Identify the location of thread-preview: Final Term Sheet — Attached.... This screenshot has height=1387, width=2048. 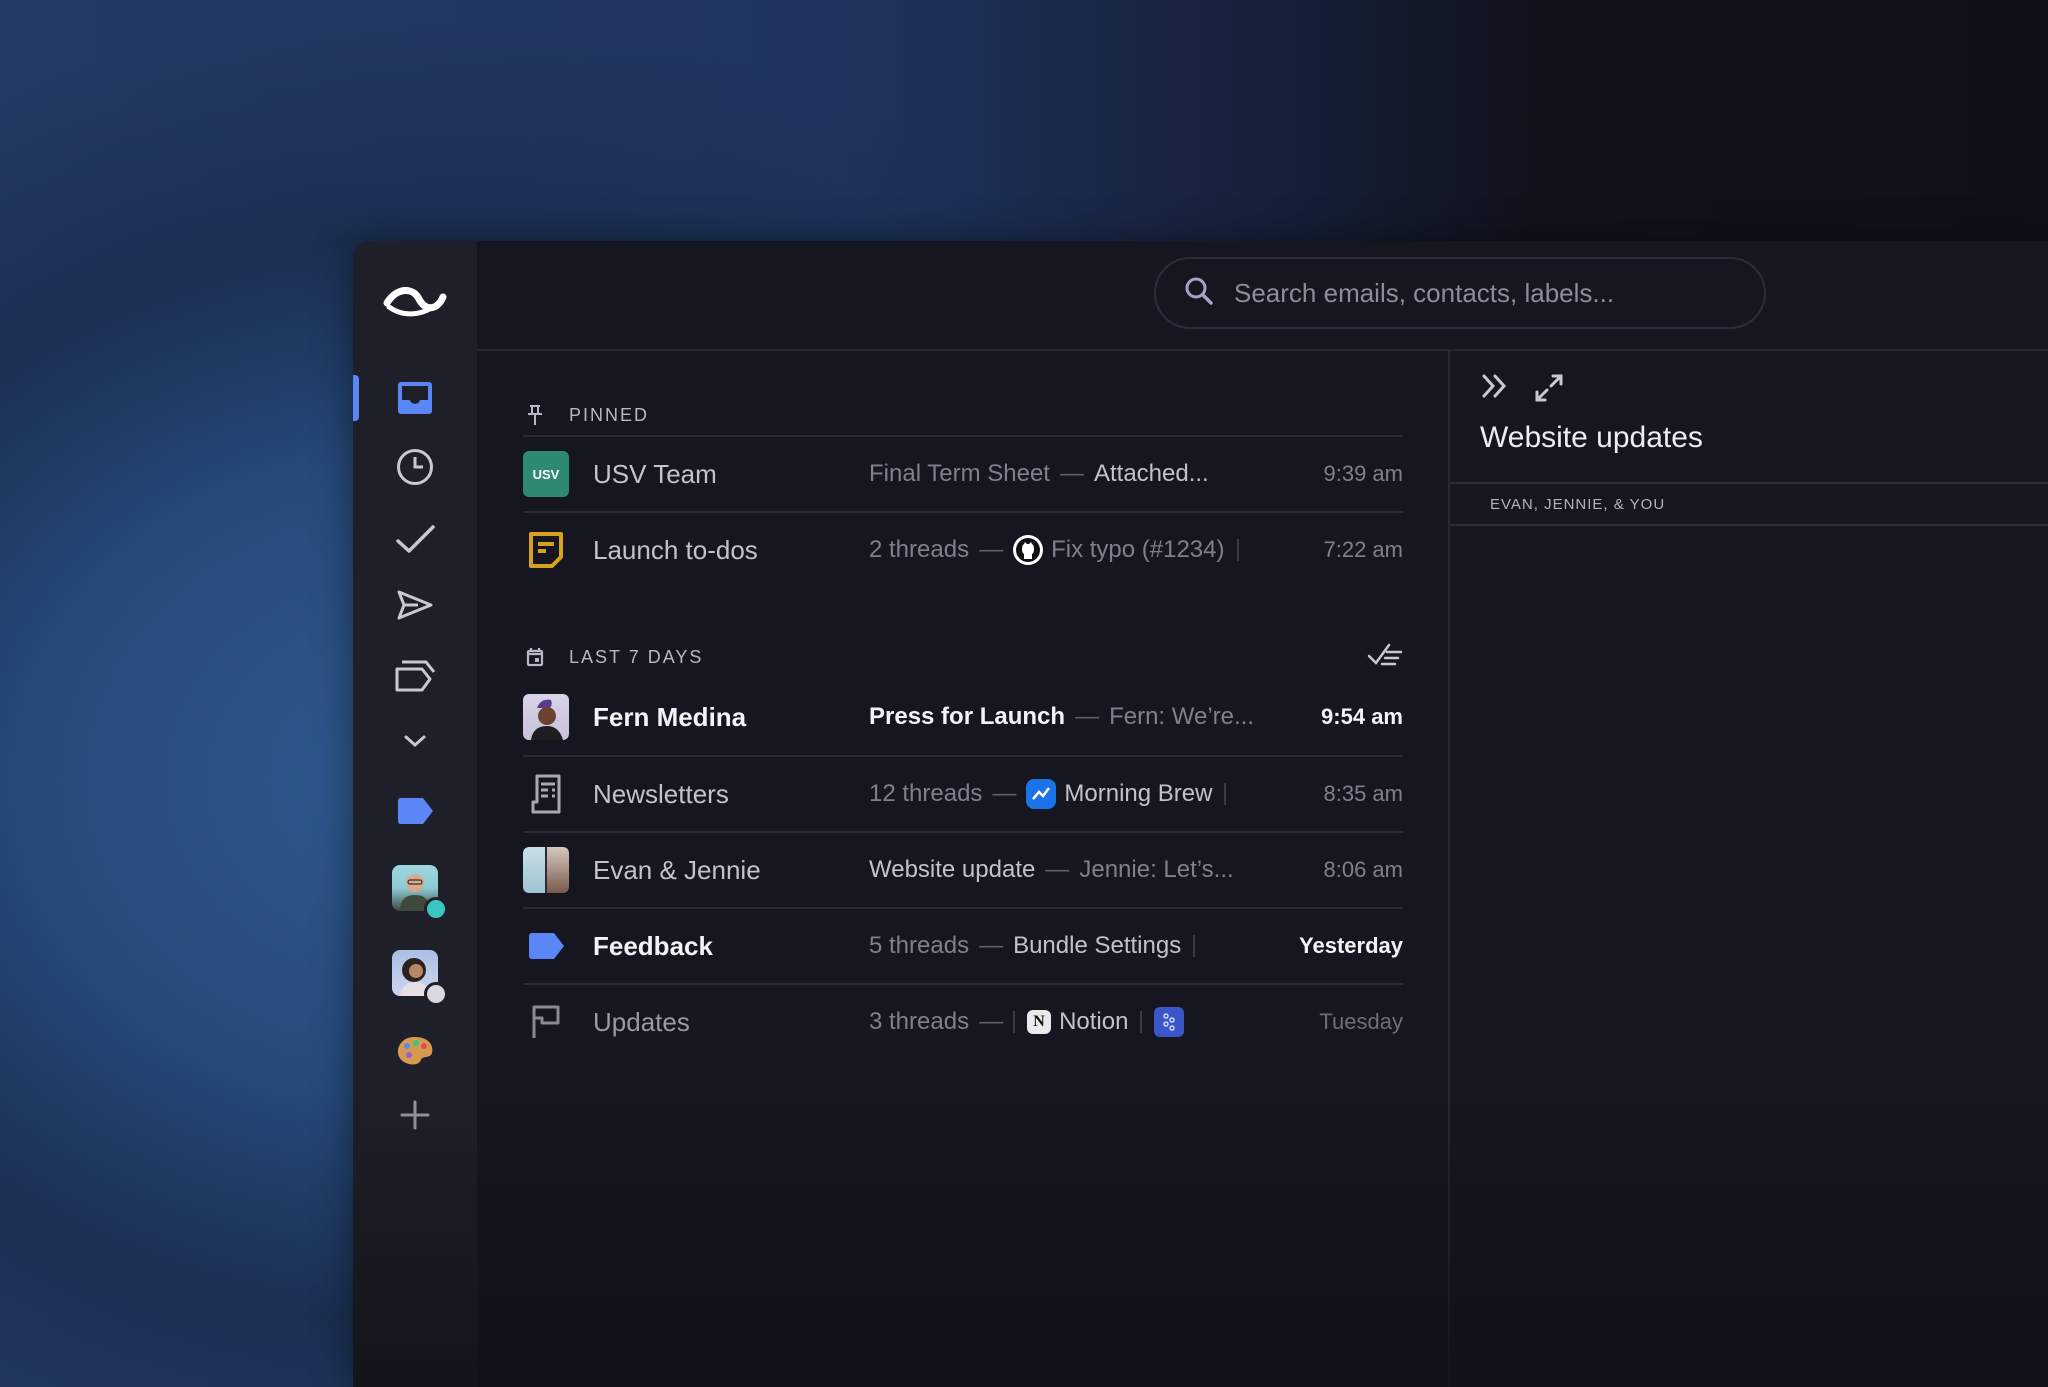
(1039, 473).